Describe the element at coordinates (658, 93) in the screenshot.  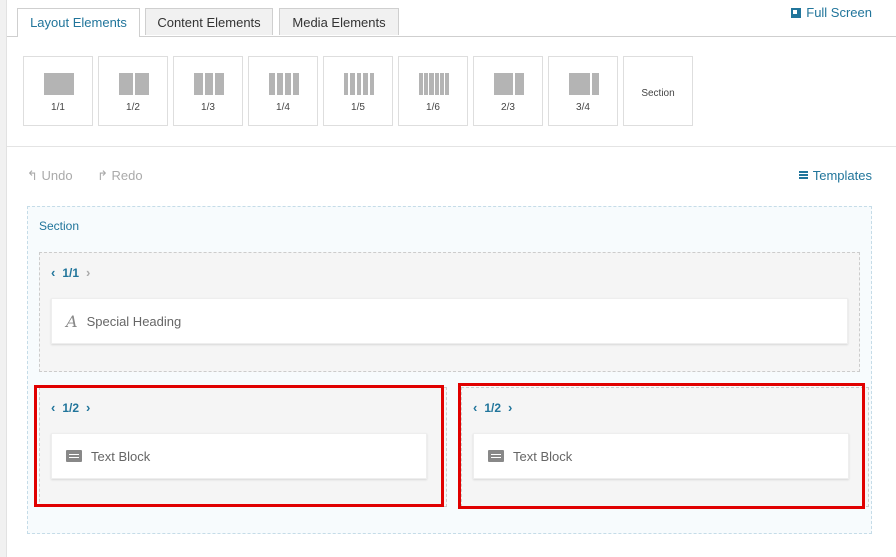
I see `layout-button-label: Section` at that location.